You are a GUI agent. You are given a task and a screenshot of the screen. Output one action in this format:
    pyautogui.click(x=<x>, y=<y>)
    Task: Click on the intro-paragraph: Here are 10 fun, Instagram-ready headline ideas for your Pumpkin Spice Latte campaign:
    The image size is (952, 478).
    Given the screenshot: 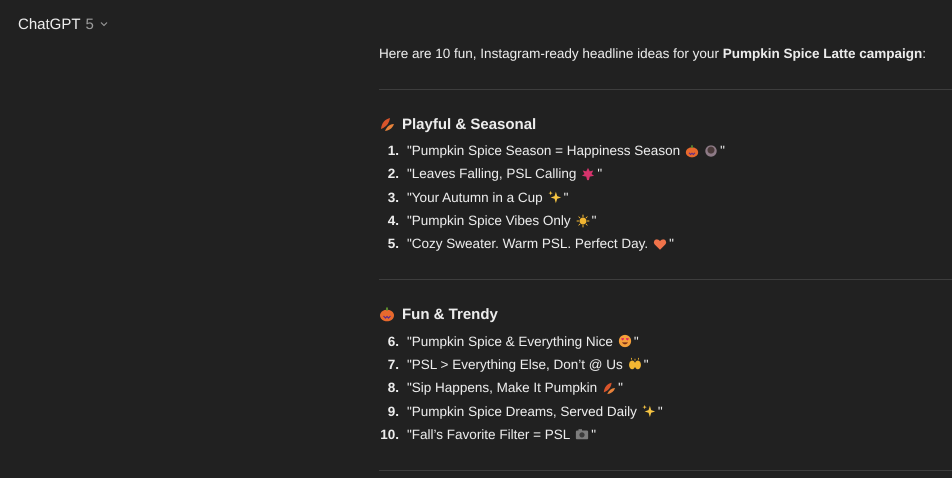 What is the action you would take?
    pyautogui.click(x=653, y=54)
    